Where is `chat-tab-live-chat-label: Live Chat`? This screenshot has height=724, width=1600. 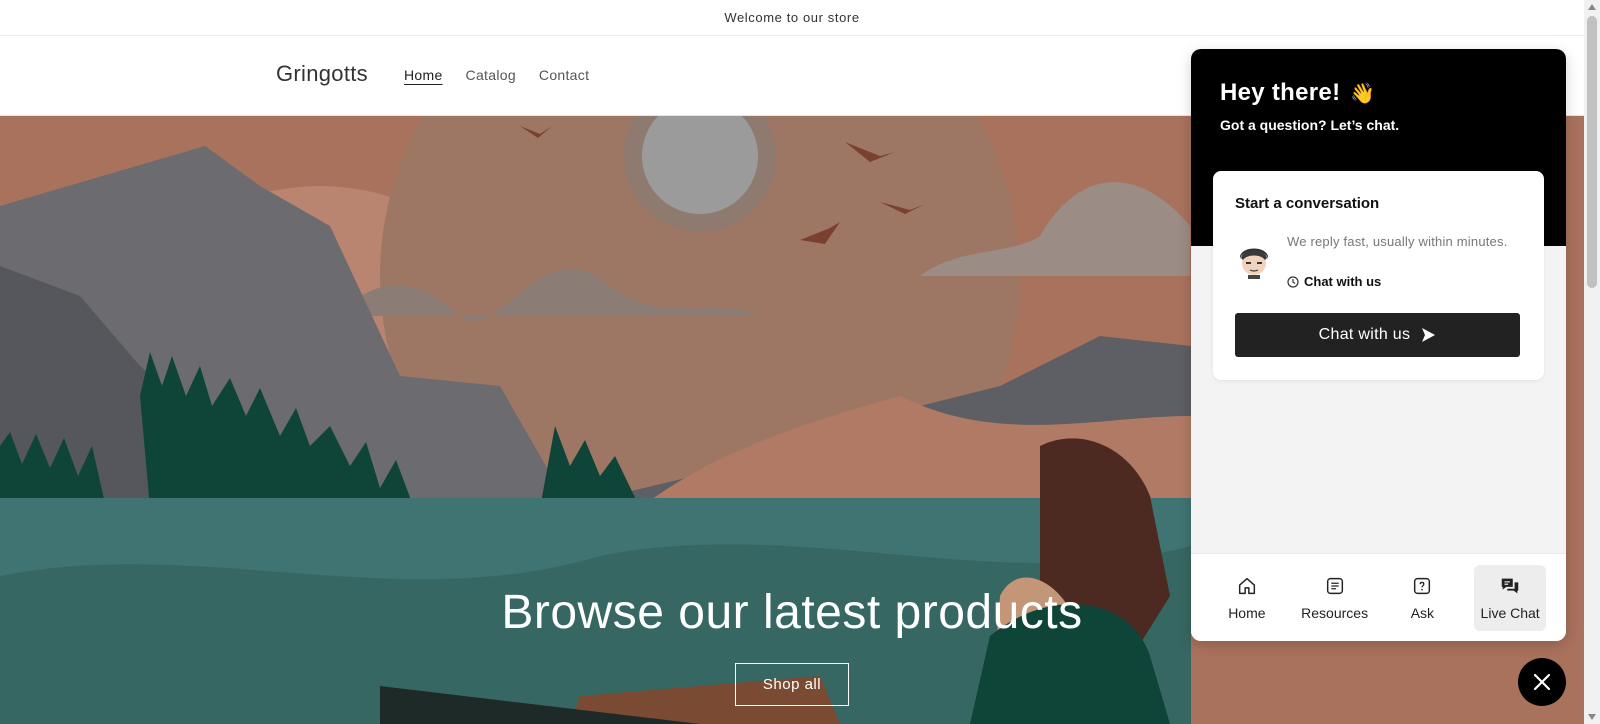
chat-tab-live-chat-label: Live Chat is located at coordinates (1510, 612).